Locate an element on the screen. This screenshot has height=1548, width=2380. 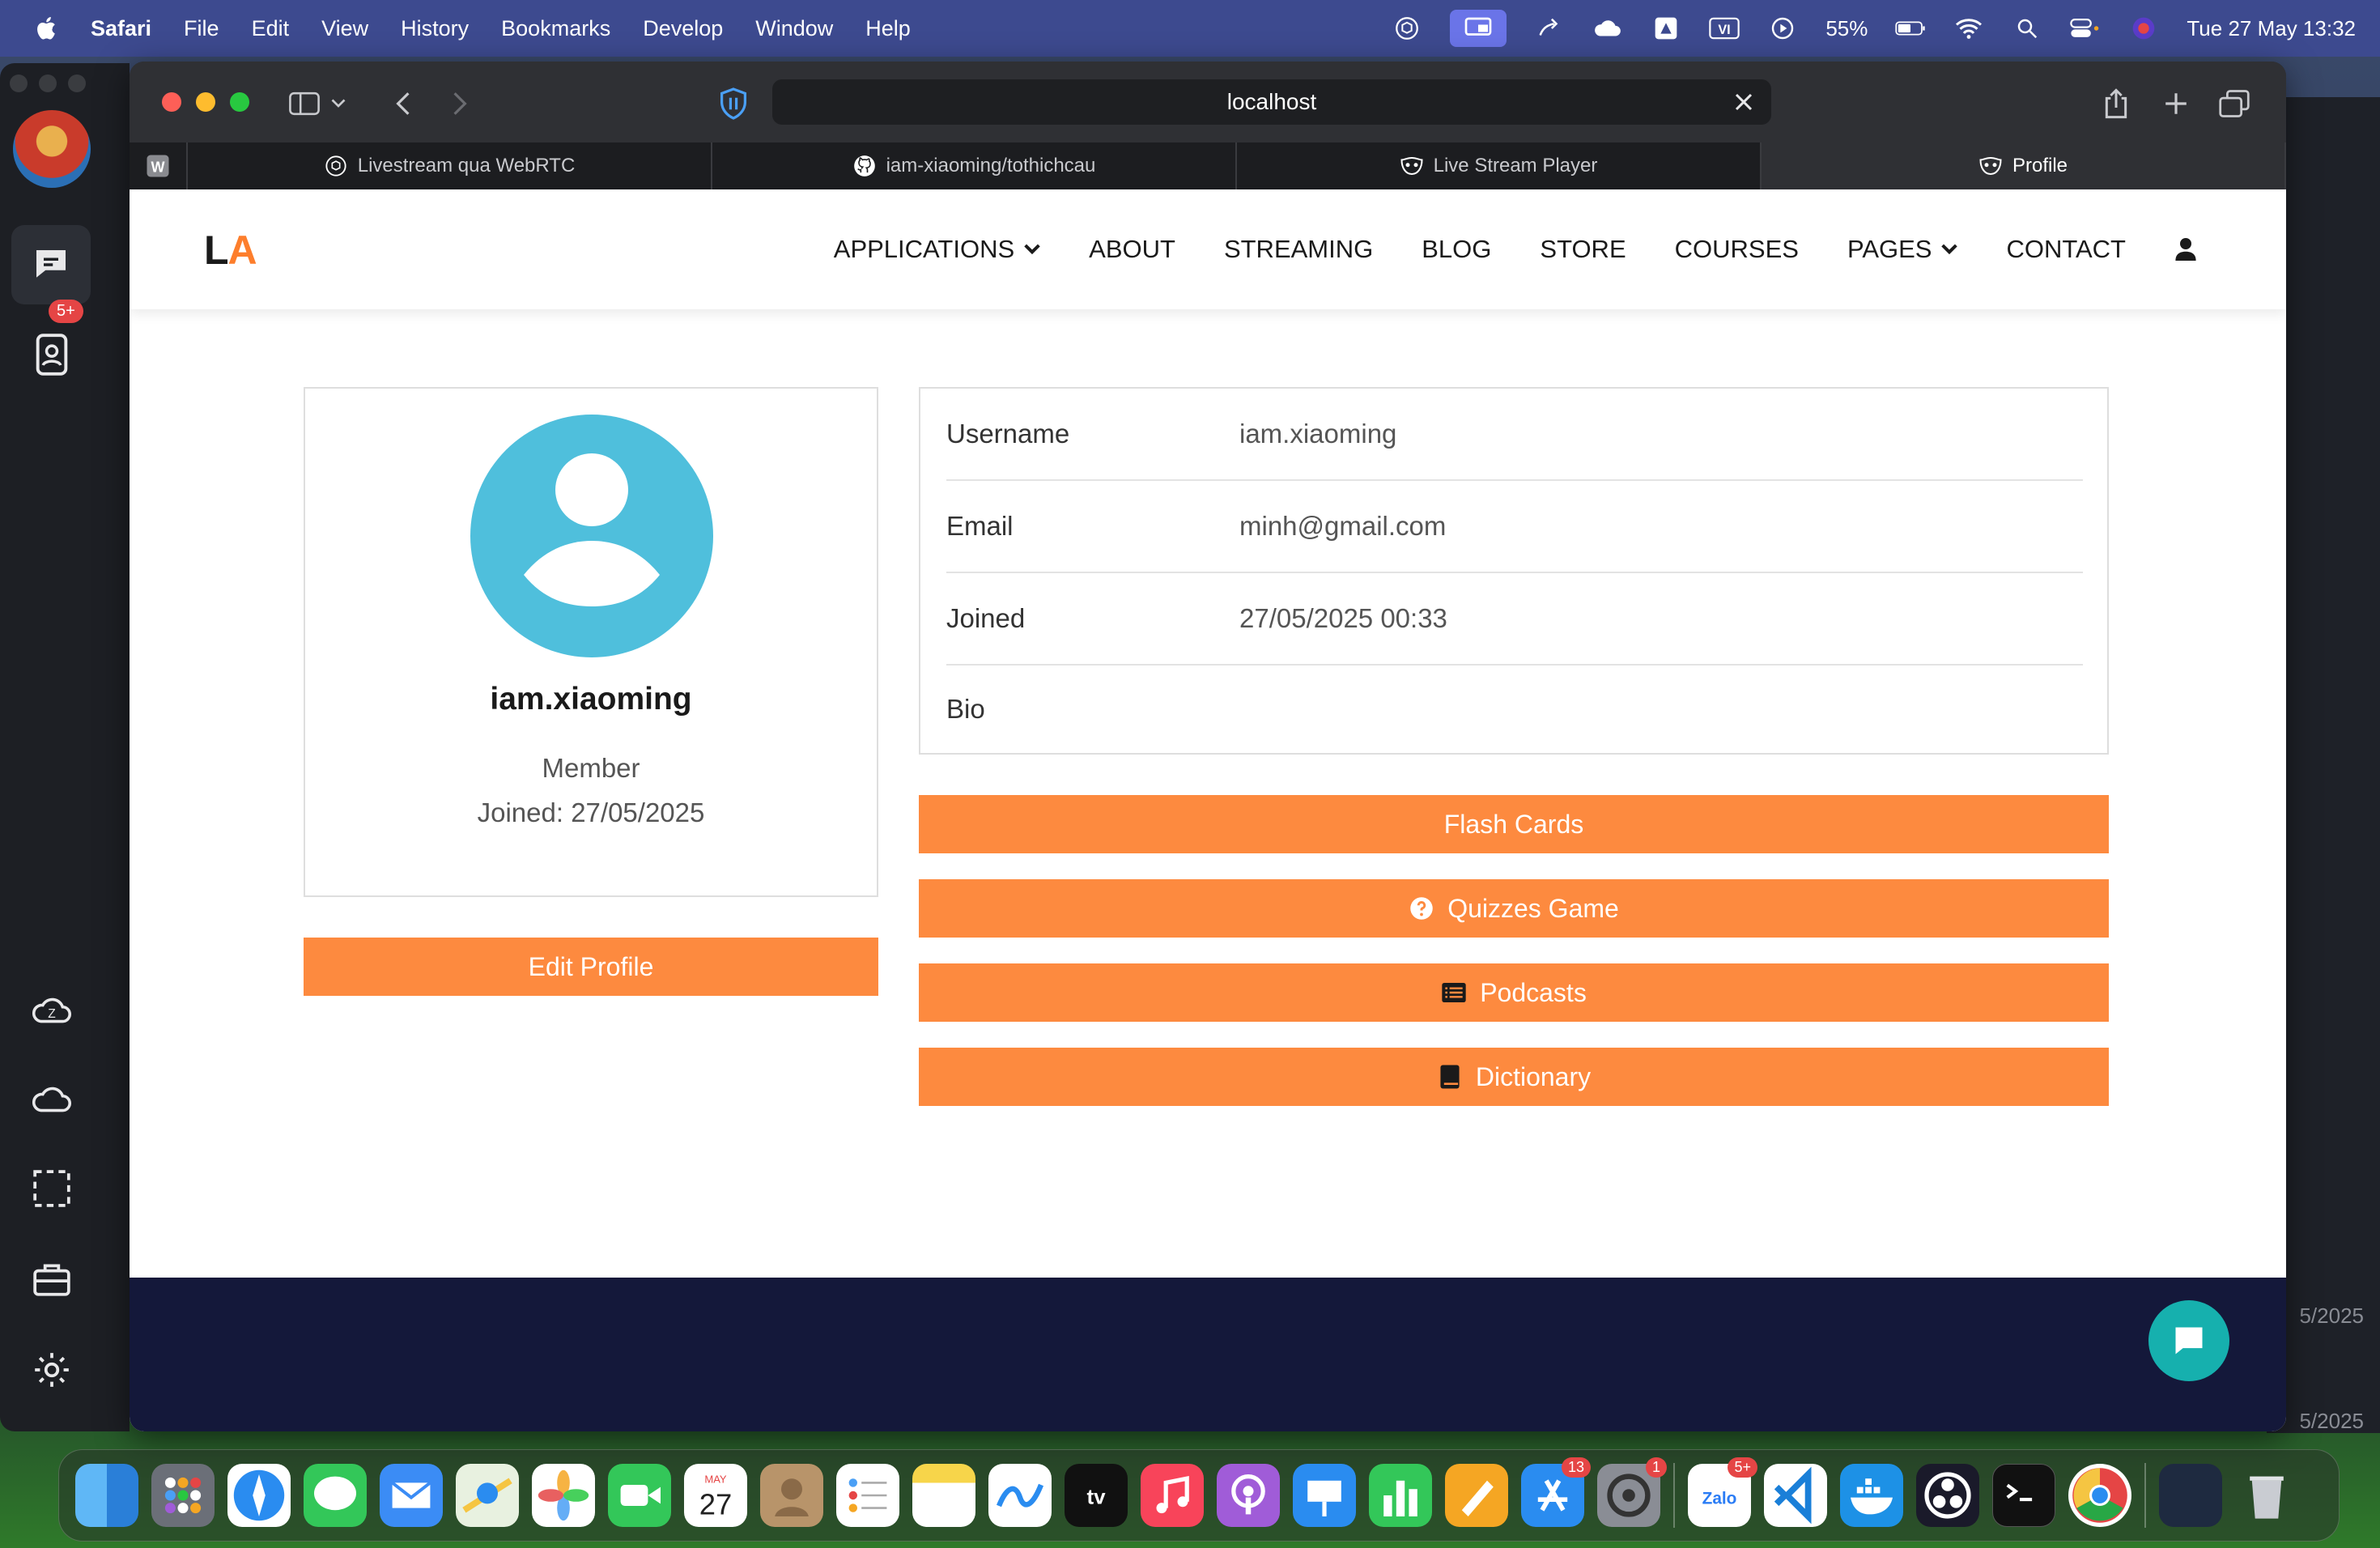
dock-docker-icon is located at coordinates (1872, 1495).